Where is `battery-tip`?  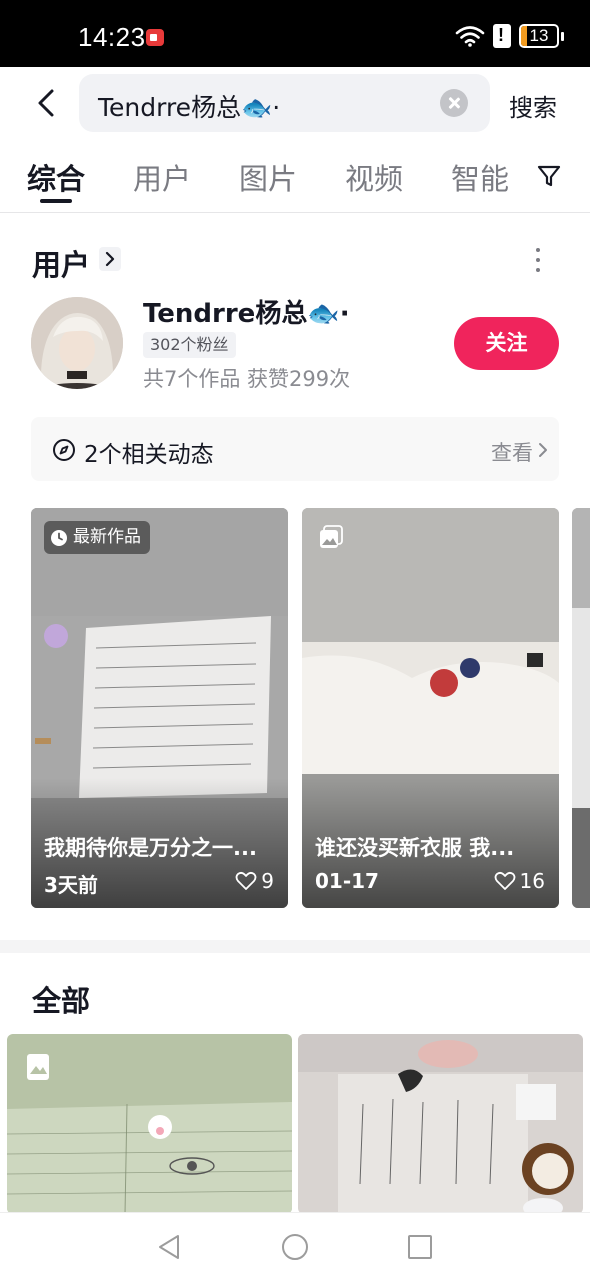
battery-tip is located at coordinates (562, 36).